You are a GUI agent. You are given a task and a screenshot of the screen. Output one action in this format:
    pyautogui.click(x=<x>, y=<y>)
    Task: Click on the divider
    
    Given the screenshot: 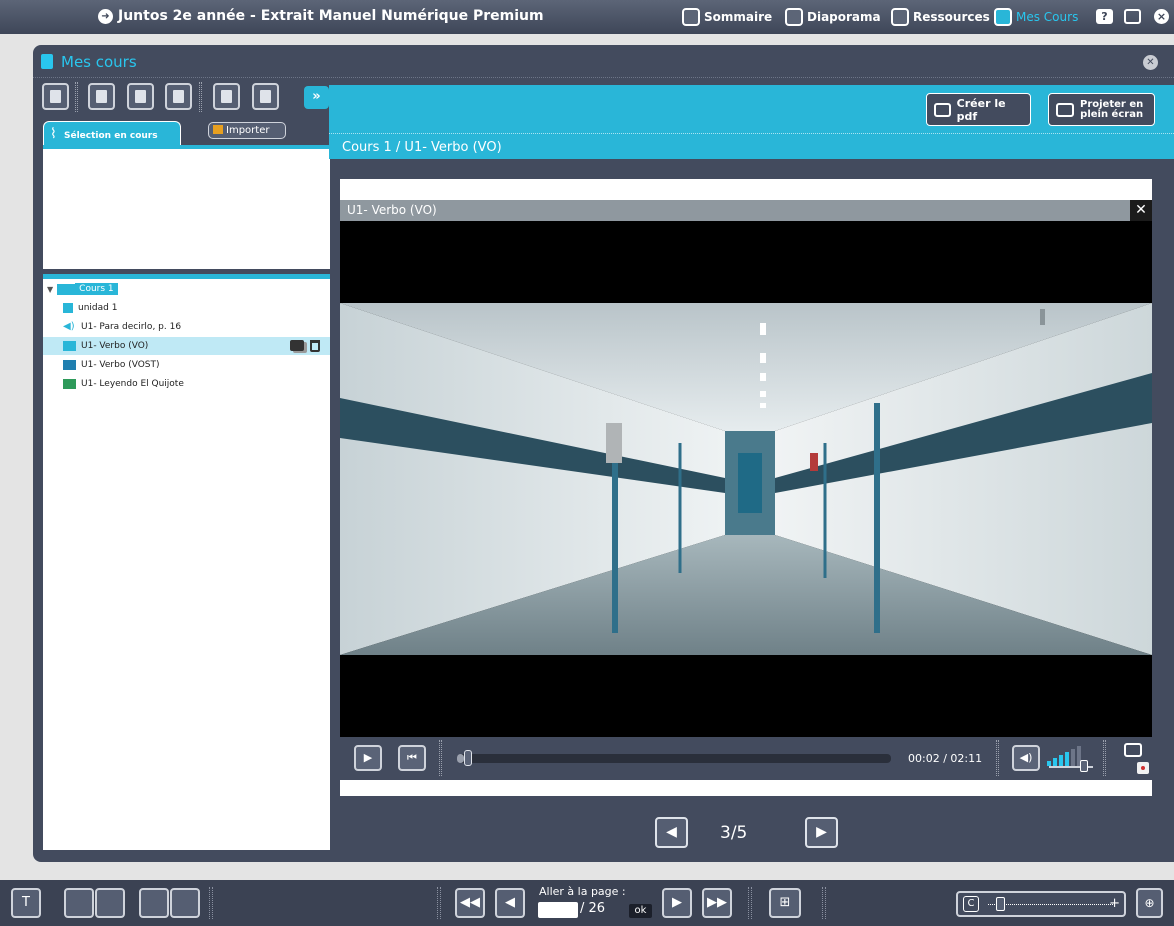 What is the action you would take?
    pyautogui.click(x=751, y=133)
    